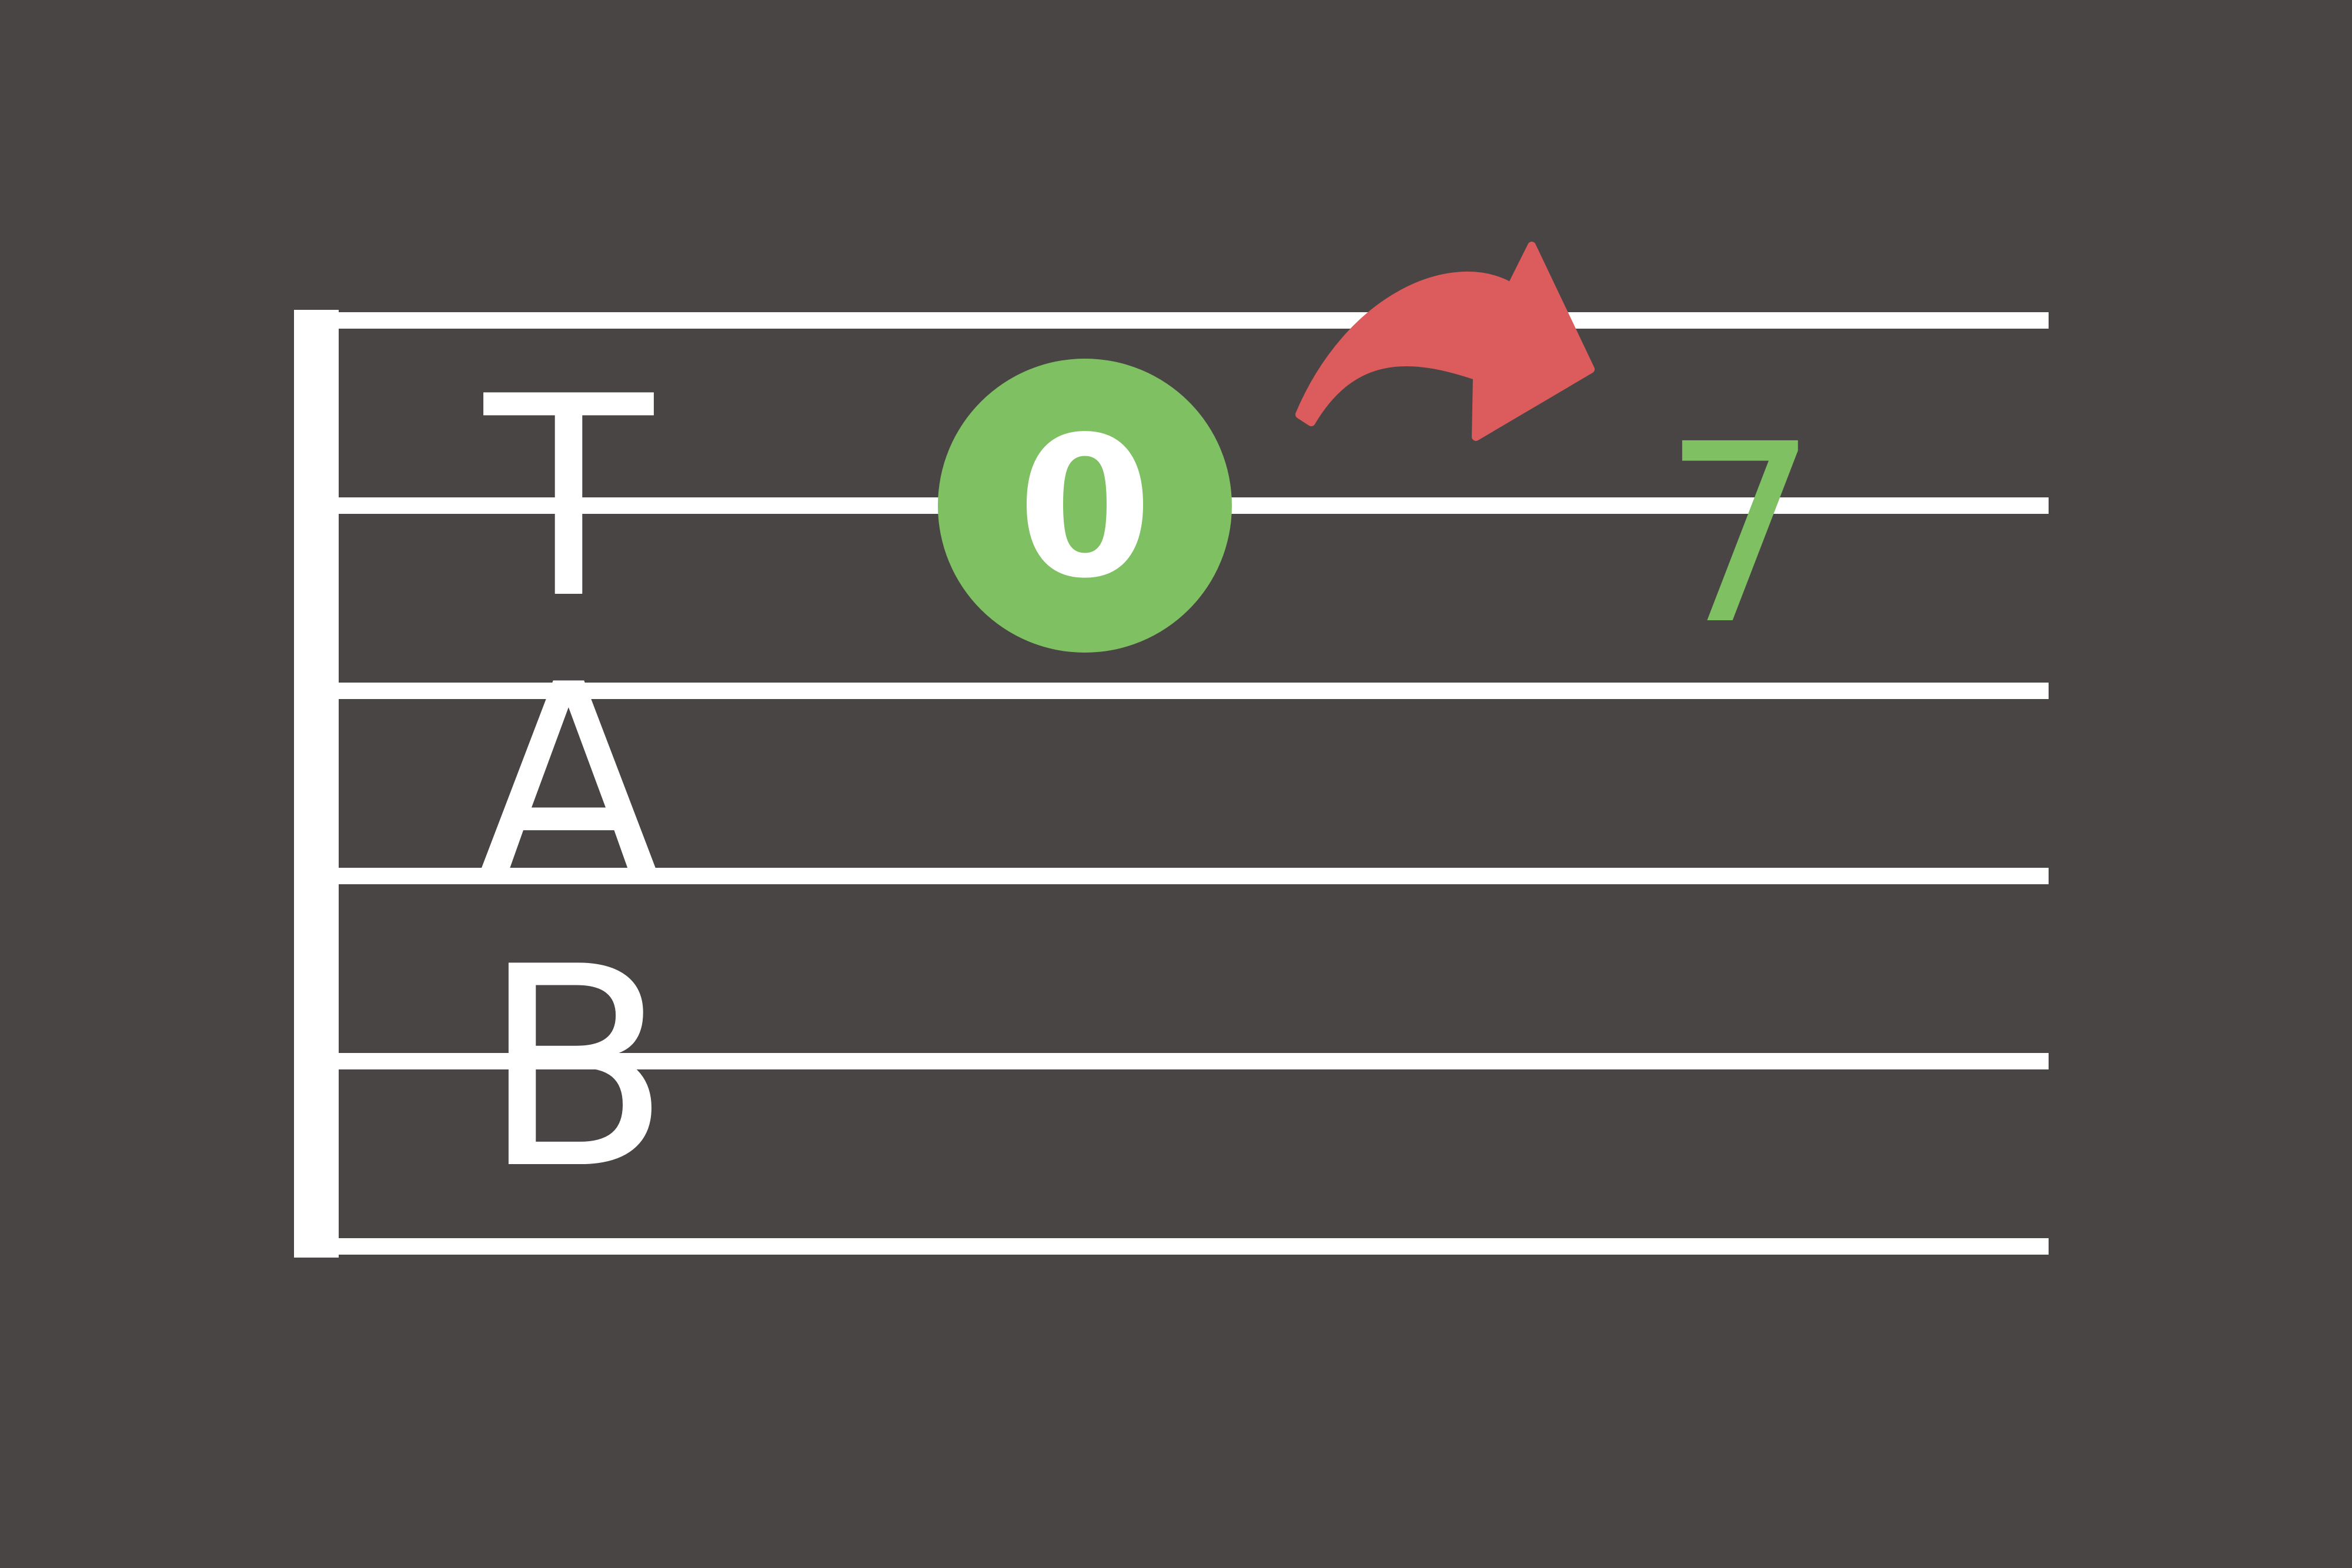 The width and height of the screenshot is (2352, 1568). What do you see at coordinates (316, 784) in the screenshot?
I see `staff-left-bar` at bounding box center [316, 784].